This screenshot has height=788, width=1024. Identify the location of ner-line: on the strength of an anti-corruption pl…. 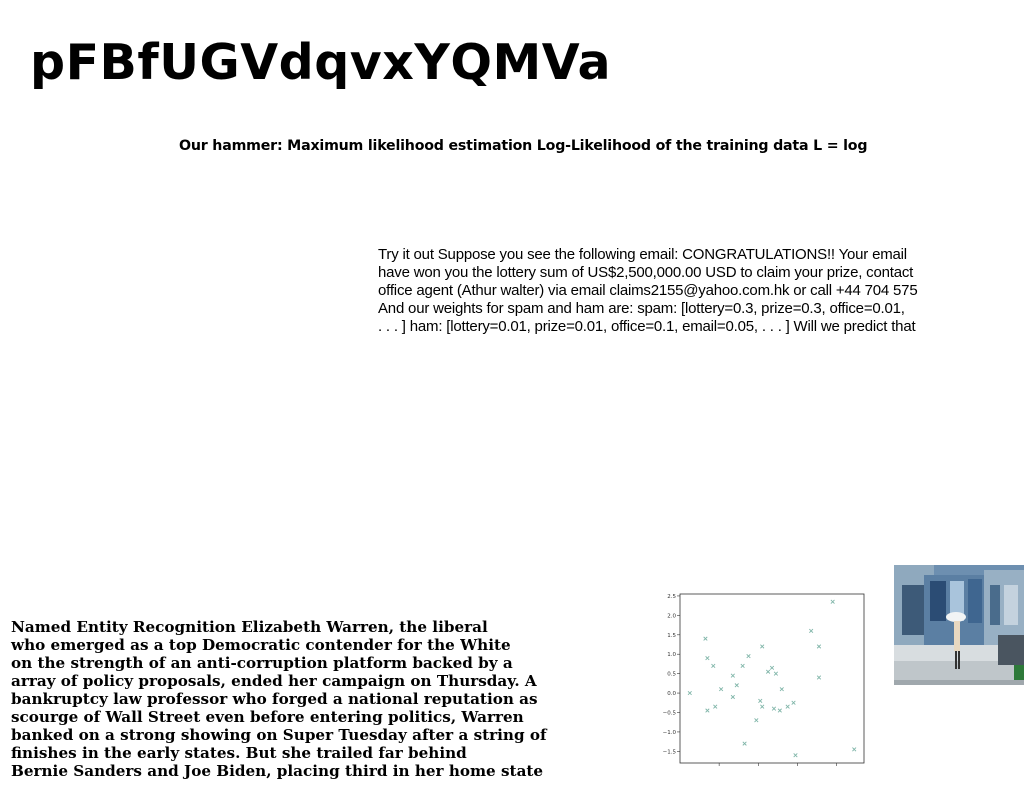
(262, 663).